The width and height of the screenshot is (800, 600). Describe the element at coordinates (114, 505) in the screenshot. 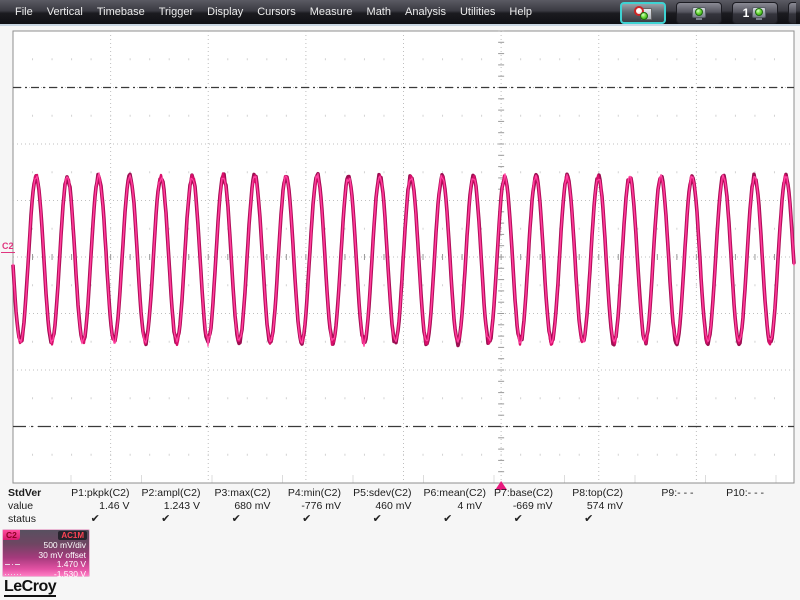

I see `measurement-value-P1: 1.46 V` at that location.